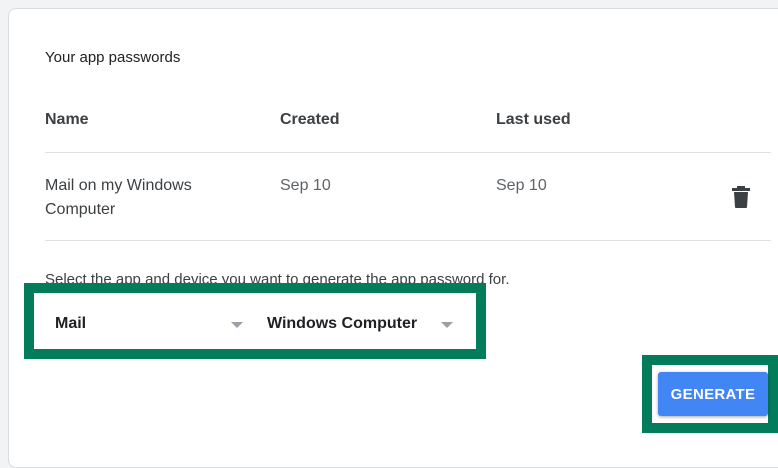 The width and height of the screenshot is (778, 468). What do you see at coordinates (305, 185) in the screenshot?
I see `row-created: Sep 10` at bounding box center [305, 185].